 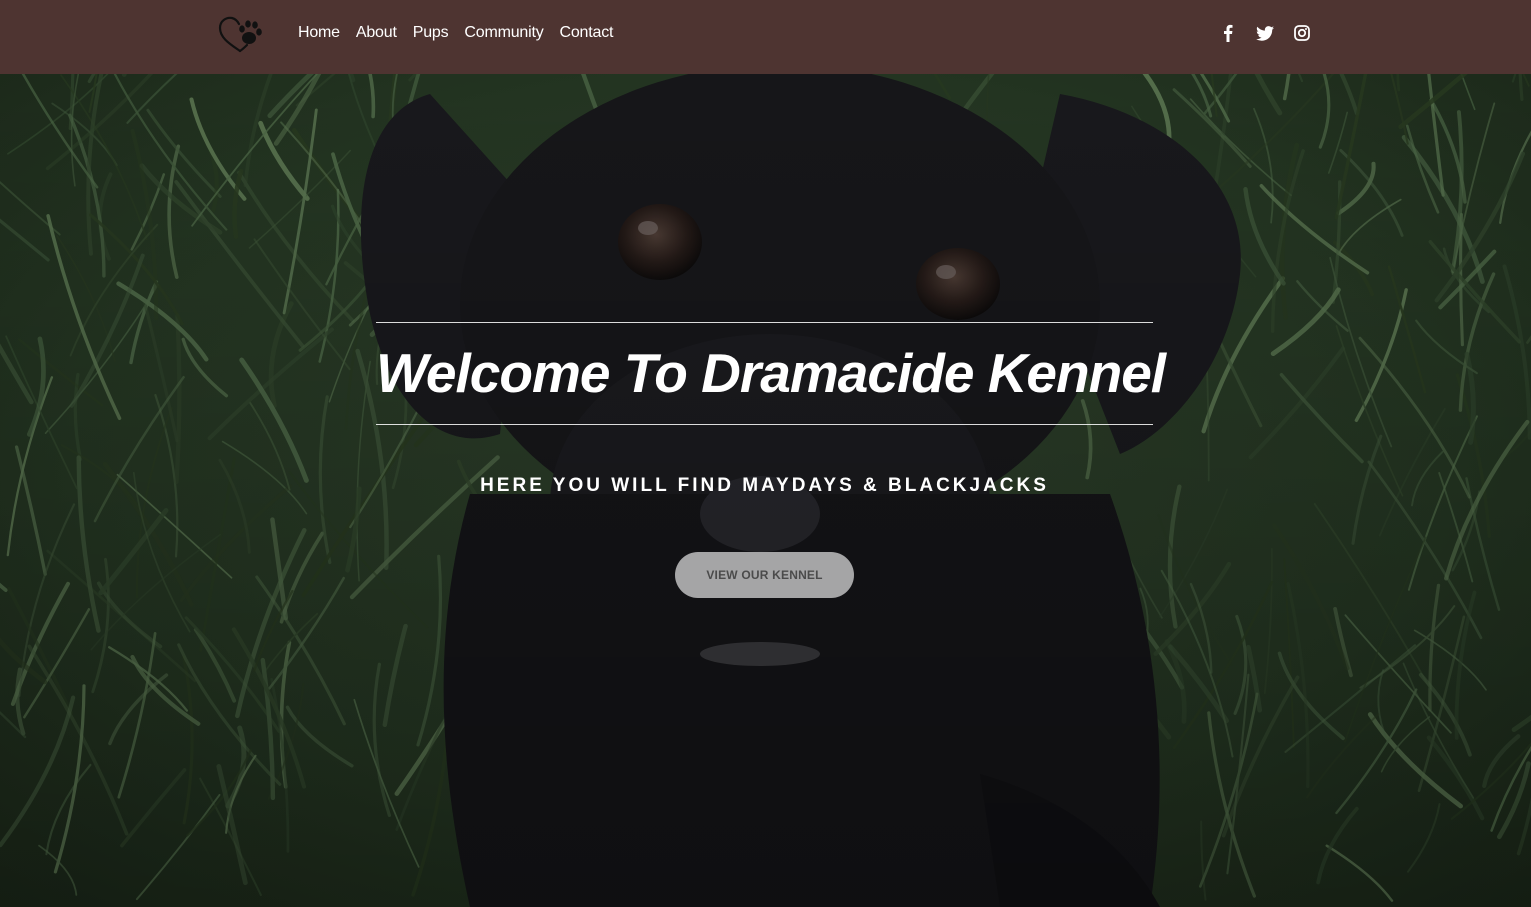 I want to click on social-links, so click(x=1265, y=33).